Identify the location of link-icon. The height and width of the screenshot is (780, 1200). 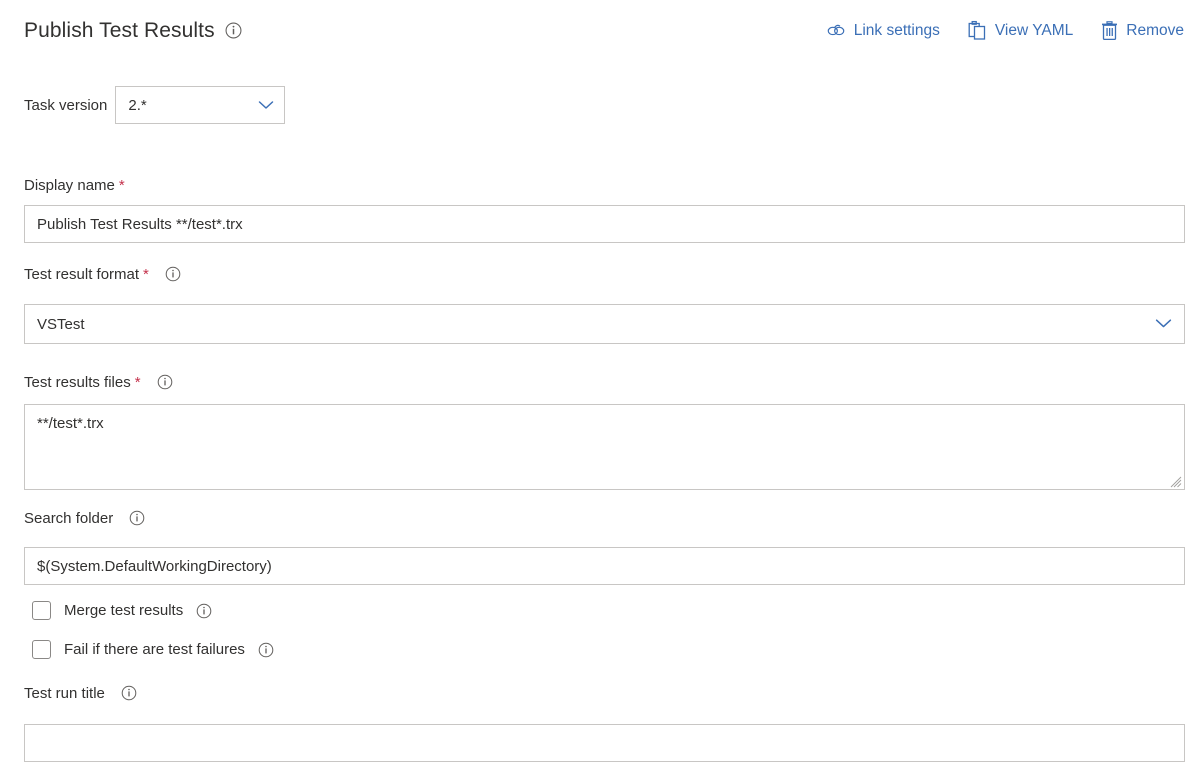
(836, 30).